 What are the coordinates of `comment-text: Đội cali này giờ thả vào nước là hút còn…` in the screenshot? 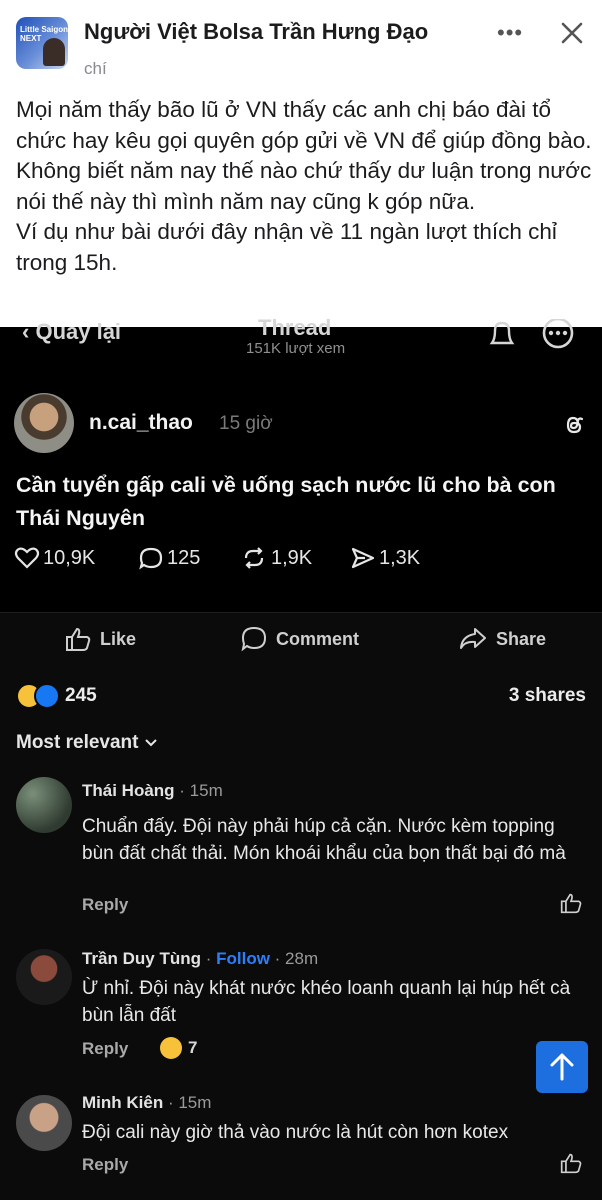 It's located at (295, 1132).